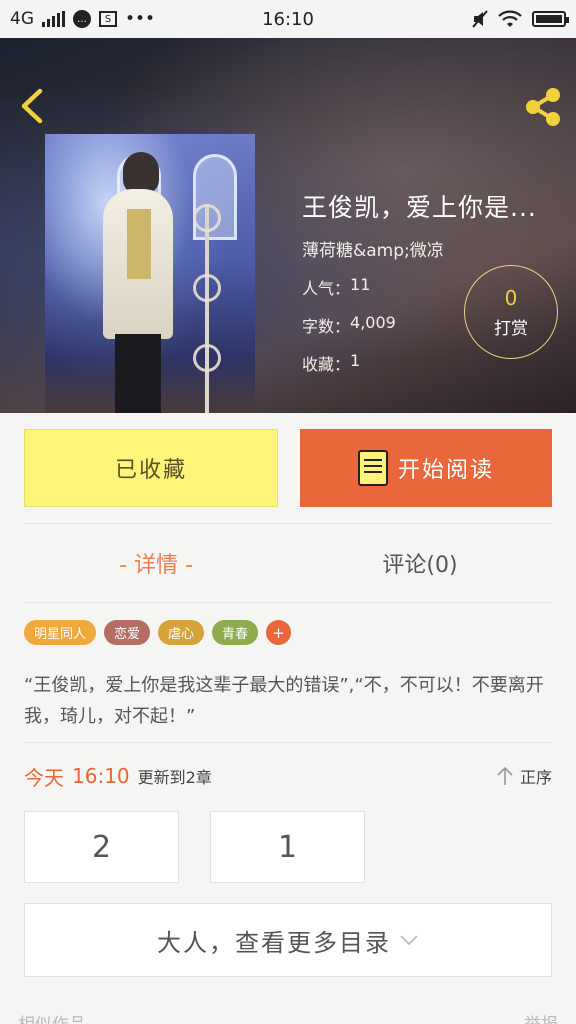 This screenshot has height=1024, width=576. Describe the element at coordinates (60, 632) in the screenshot. I see `tag-chip: 明星同人` at that location.